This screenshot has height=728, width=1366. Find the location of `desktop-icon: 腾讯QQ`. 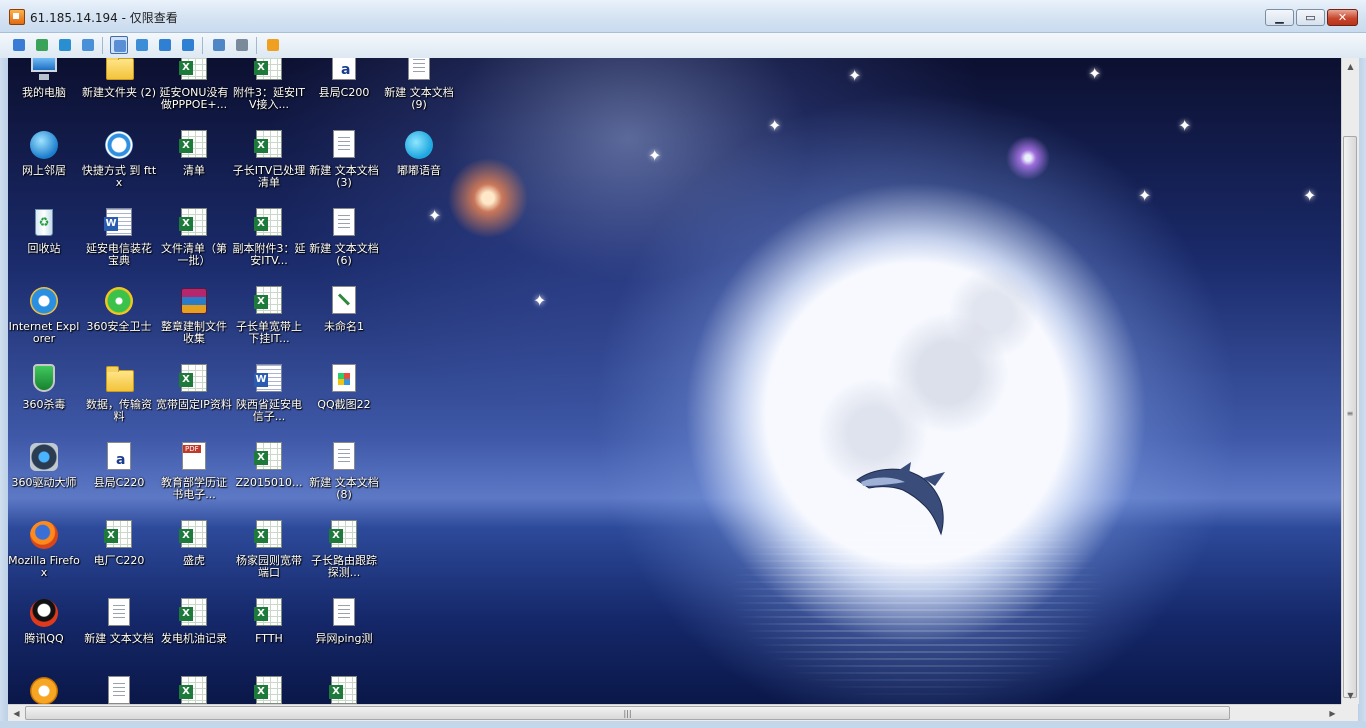

desktop-icon: 腾讯QQ is located at coordinates (45, 620).